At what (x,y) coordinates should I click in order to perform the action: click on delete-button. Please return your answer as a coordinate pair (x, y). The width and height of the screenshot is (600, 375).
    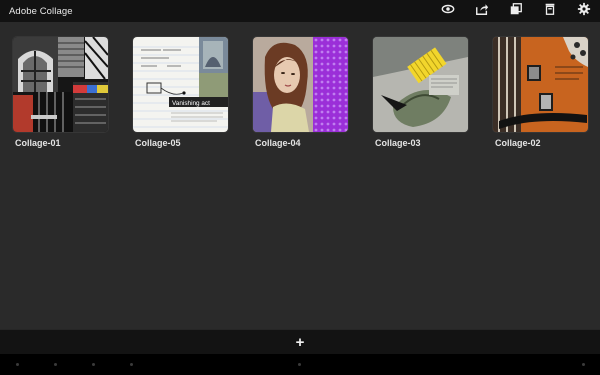
    Looking at the image, I should click on (550, 11).